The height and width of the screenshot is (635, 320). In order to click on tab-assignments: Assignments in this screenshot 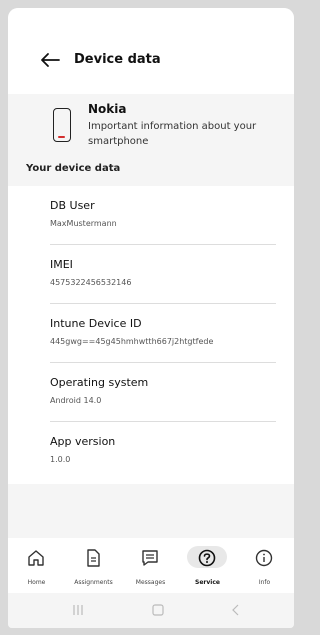, I will do `click(93, 565)`.